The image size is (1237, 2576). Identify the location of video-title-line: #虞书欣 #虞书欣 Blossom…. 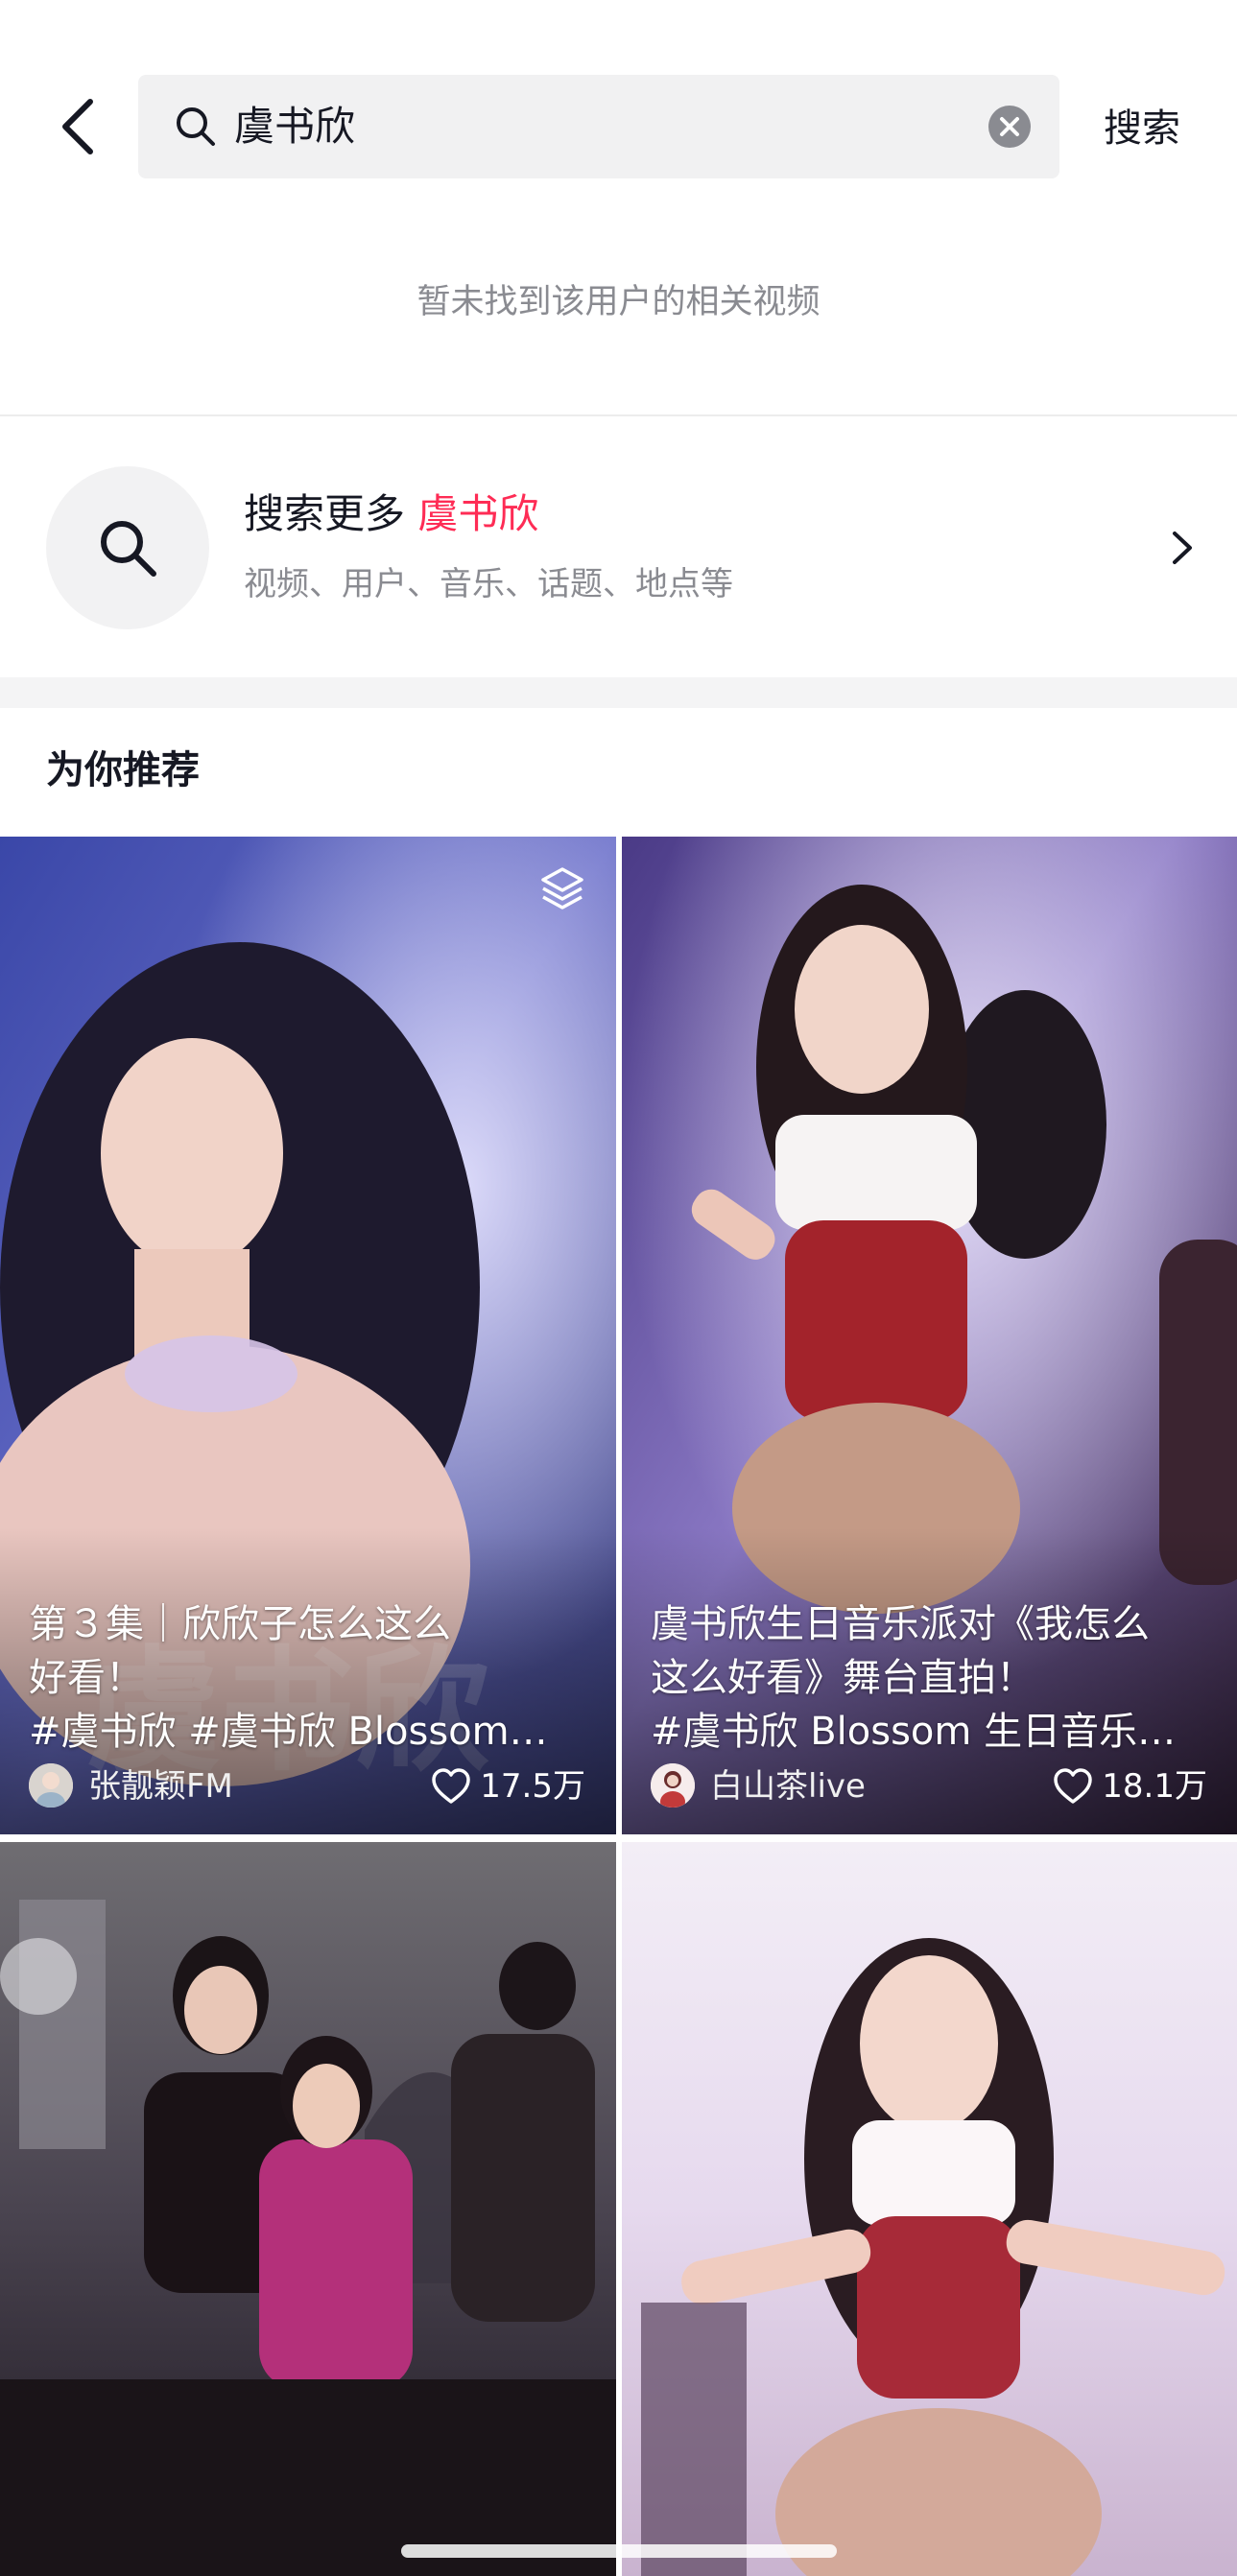
(288, 1732).